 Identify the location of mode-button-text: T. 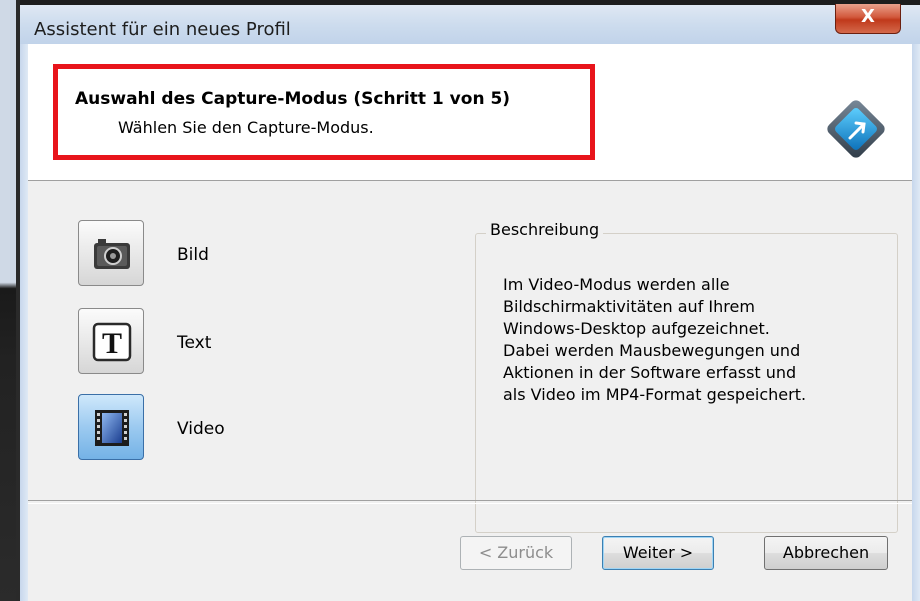
(111, 341).